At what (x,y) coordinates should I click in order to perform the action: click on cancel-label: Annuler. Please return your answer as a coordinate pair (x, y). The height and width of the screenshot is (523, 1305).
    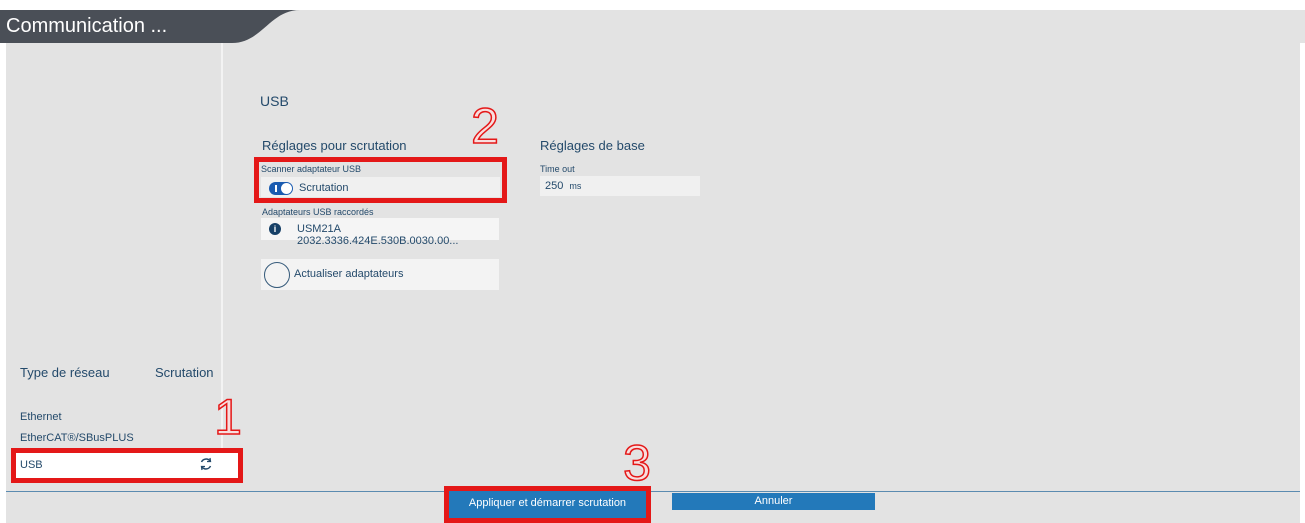
    Looking at the image, I should click on (773, 501).